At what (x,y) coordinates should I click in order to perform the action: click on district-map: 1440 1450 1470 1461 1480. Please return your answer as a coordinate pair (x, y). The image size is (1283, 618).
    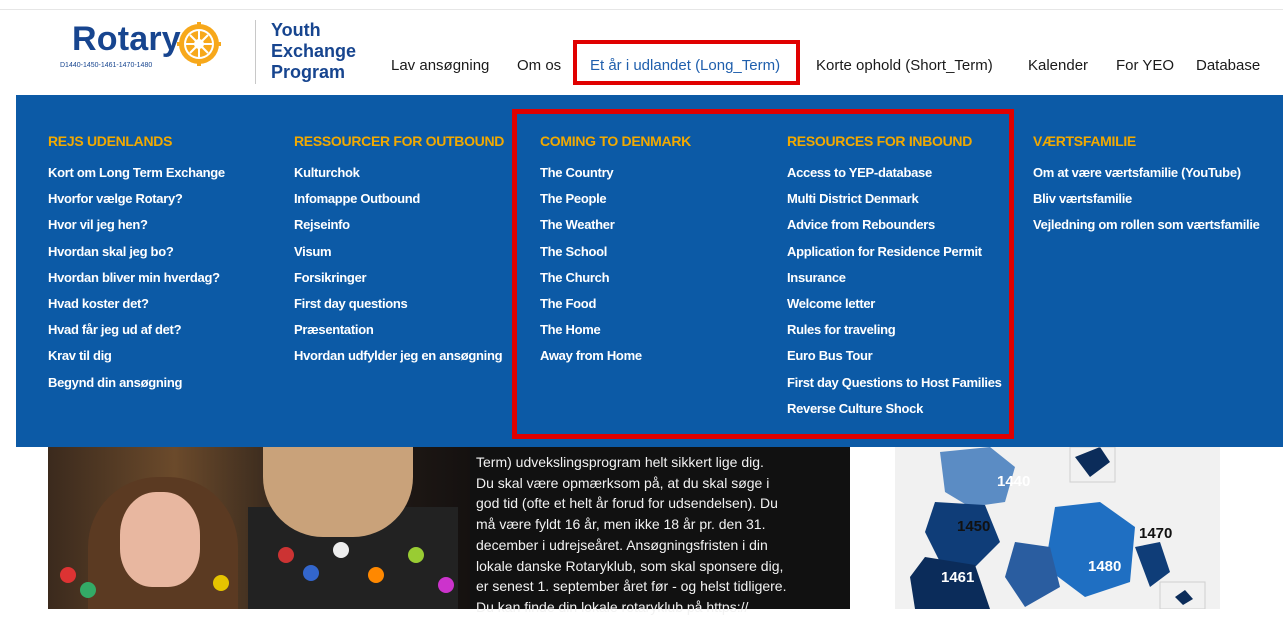
    Looking at the image, I should click on (1057, 528).